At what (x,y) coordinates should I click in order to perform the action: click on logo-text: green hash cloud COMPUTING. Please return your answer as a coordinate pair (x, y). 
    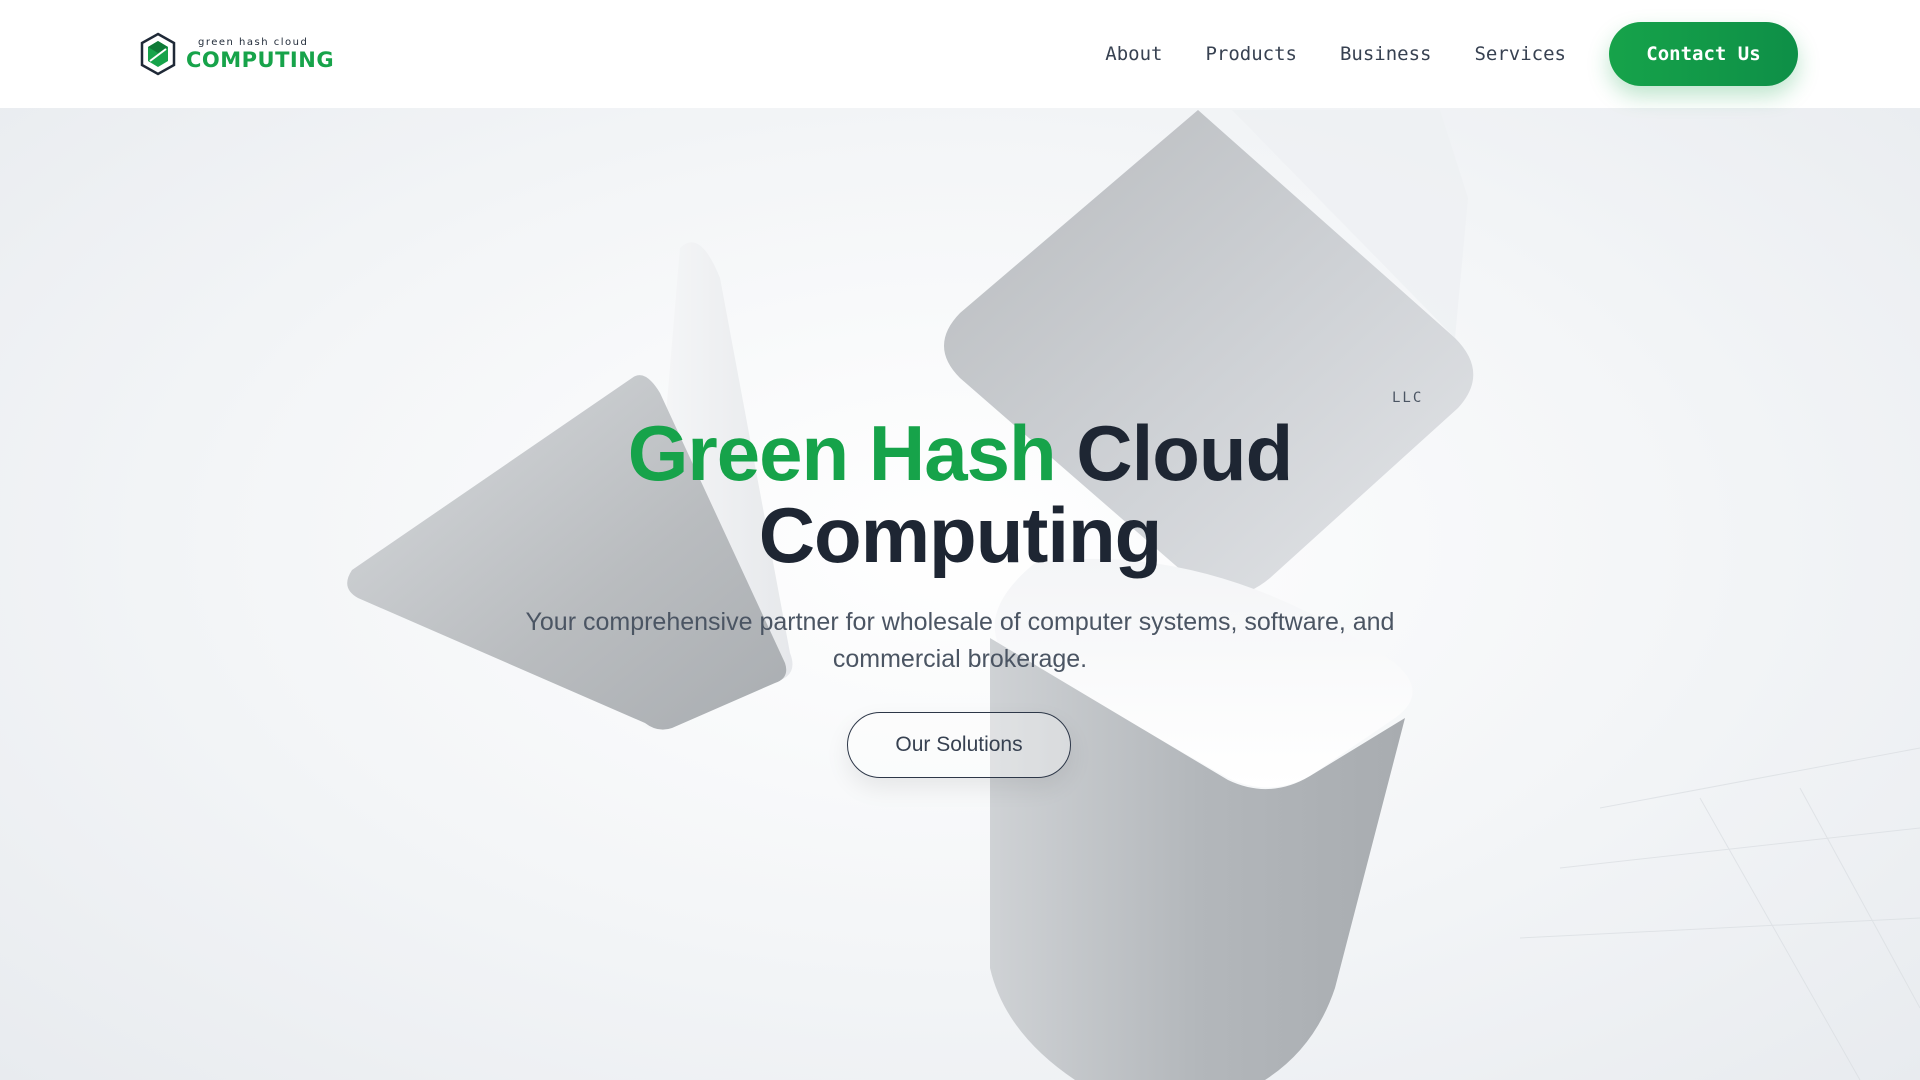
    Looking at the image, I should click on (260, 54).